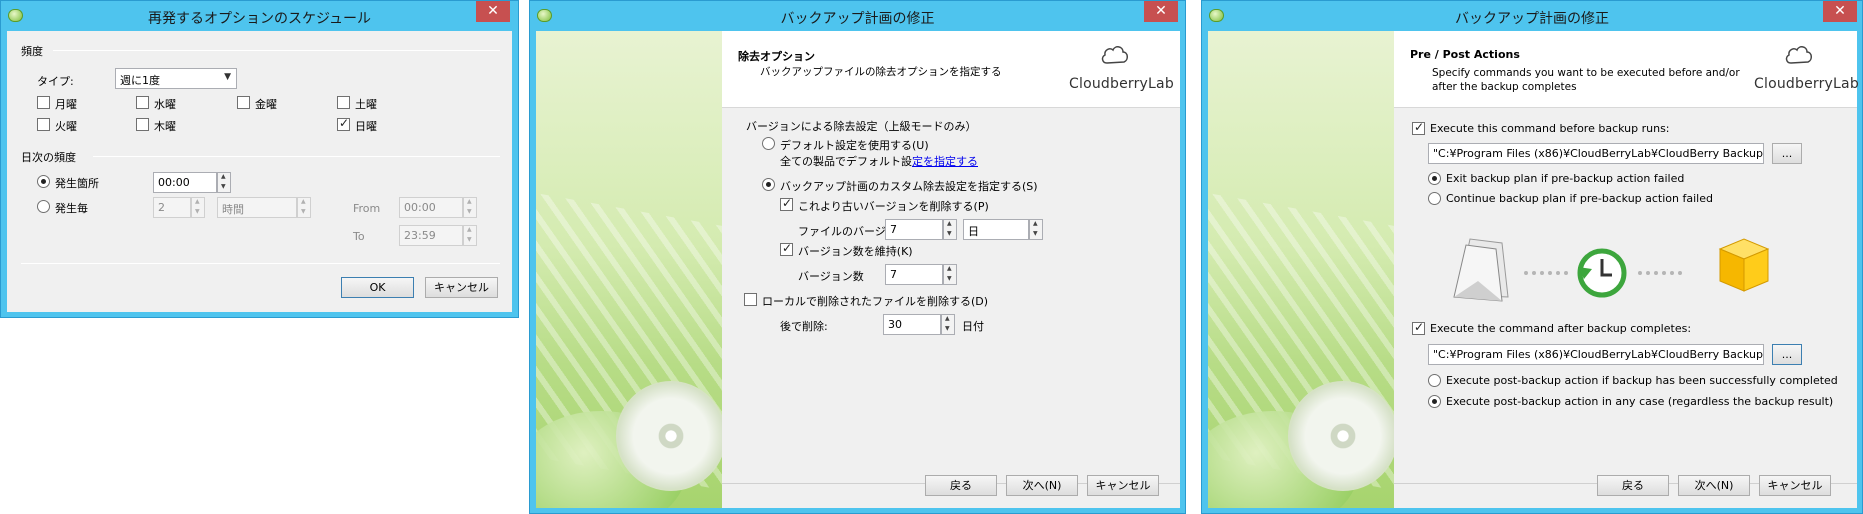 This screenshot has height=514, width=1863. I want to click on type-select-value: 週に1度, so click(140, 80).